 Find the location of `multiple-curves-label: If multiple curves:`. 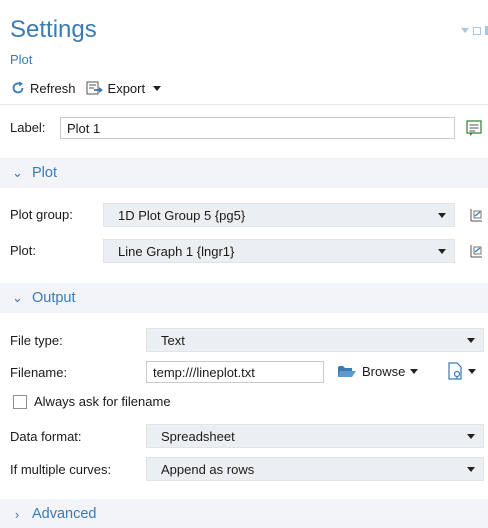

multiple-curves-label: If multiple curves: is located at coordinates (61, 469).